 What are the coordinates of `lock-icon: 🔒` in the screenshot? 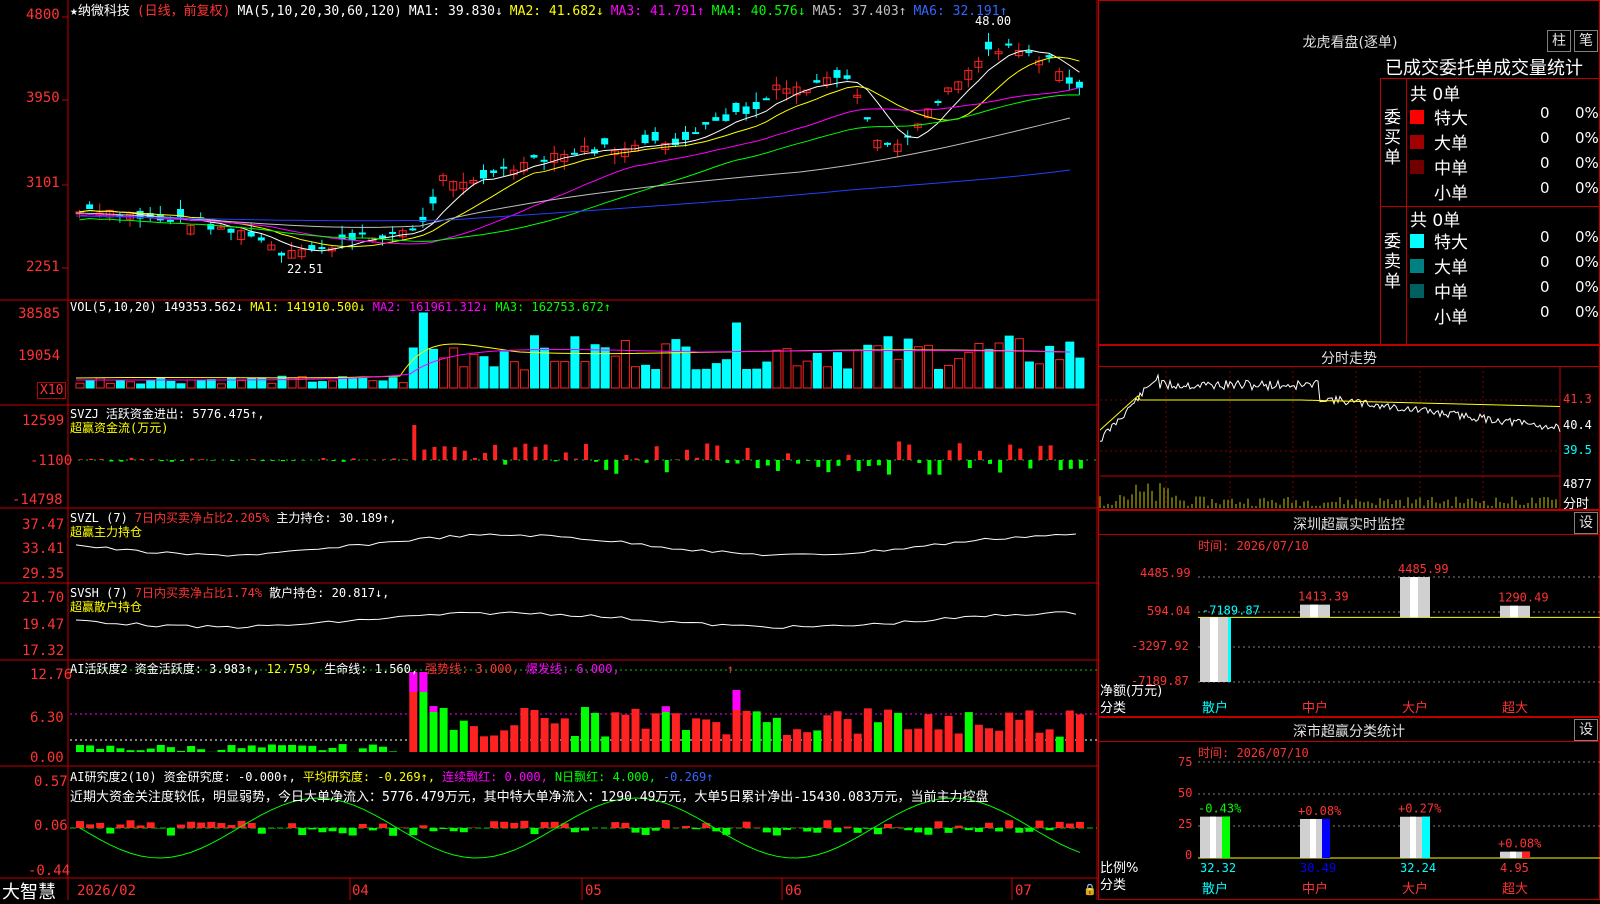 It's located at (1090, 889).